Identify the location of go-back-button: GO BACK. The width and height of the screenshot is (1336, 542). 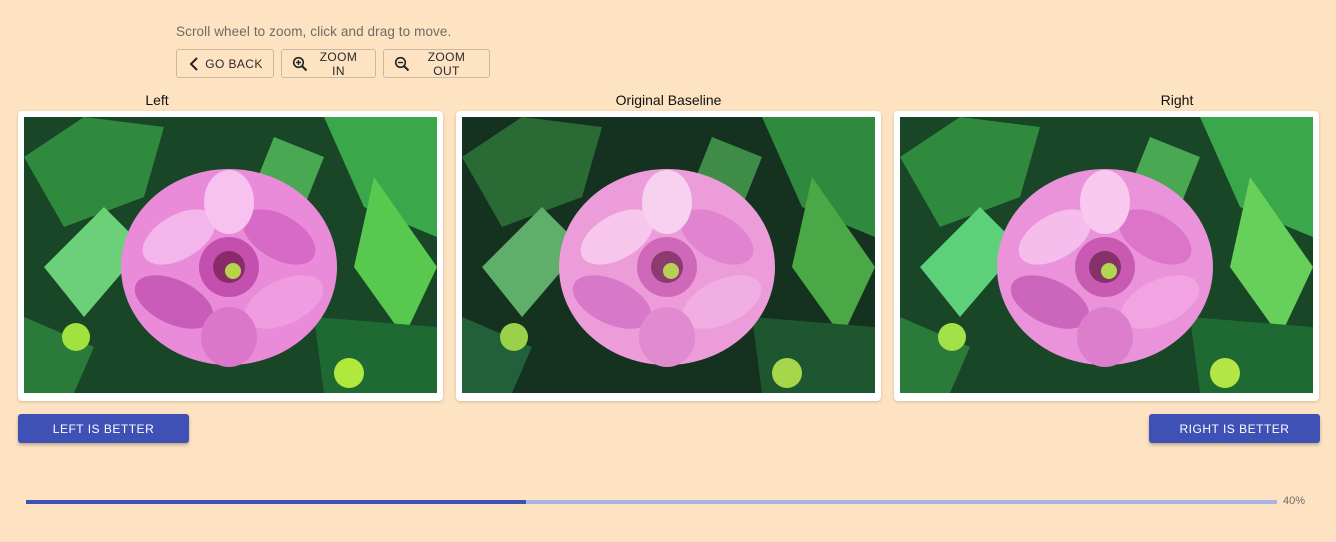
(225, 63).